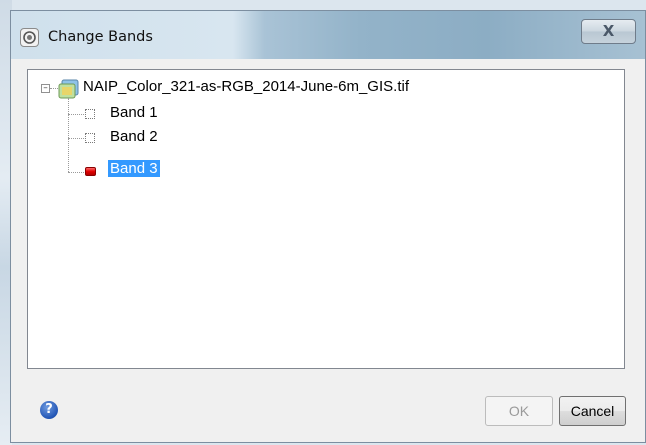 Image resolution: width=646 pixels, height=445 pixels. What do you see at coordinates (69, 91) in the screenshot?
I see `raster-file-icon` at bounding box center [69, 91].